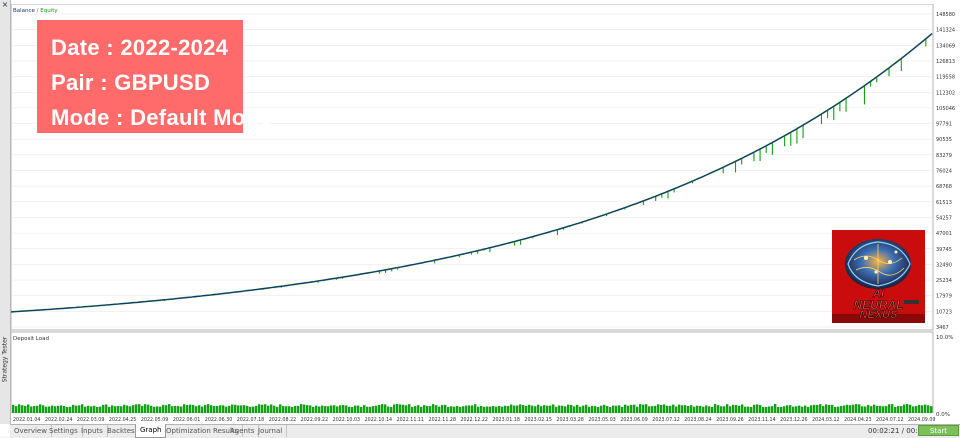 This screenshot has height=438, width=960. I want to click on x-tick-label: 2022.10.14, so click(378, 420).